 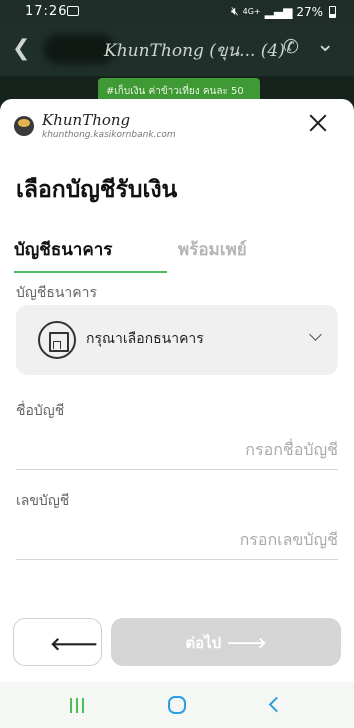 What do you see at coordinates (291, 47) in the screenshot?
I see `phone-icon: ✆` at bounding box center [291, 47].